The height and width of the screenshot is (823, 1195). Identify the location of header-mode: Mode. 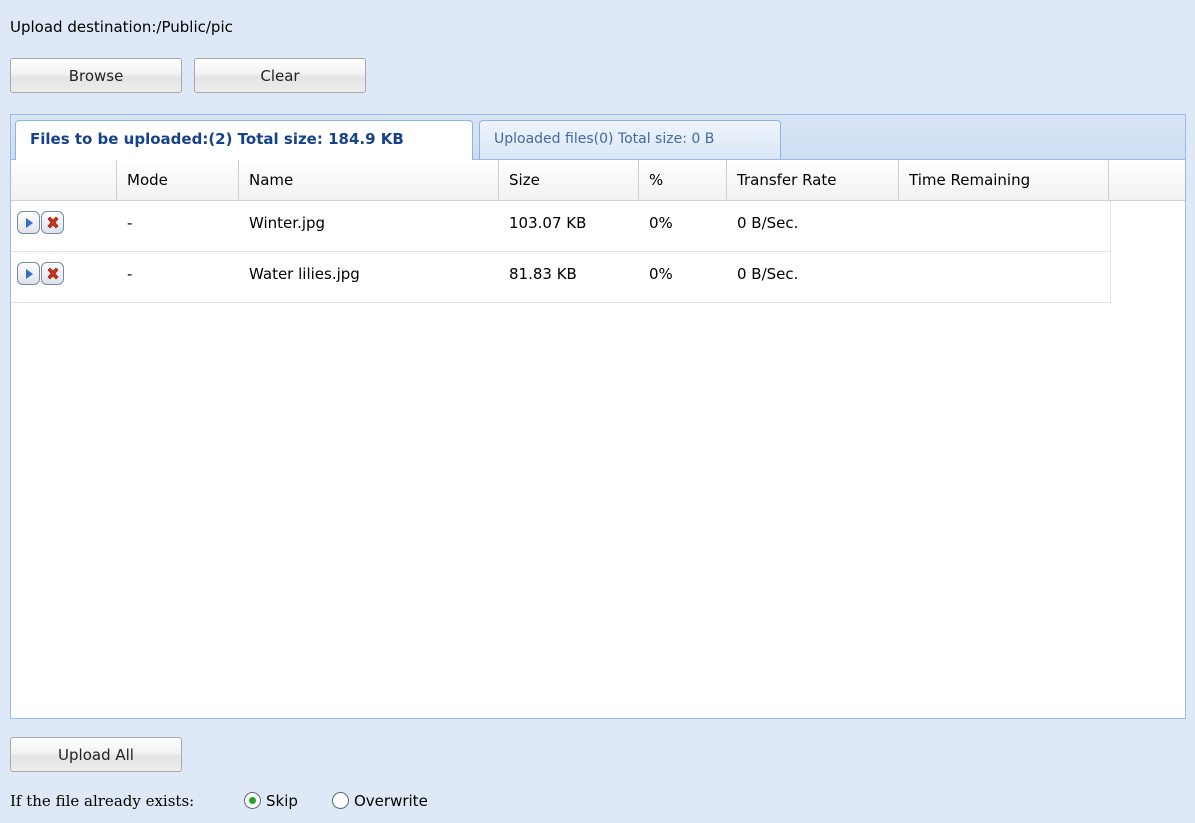
(178, 180).